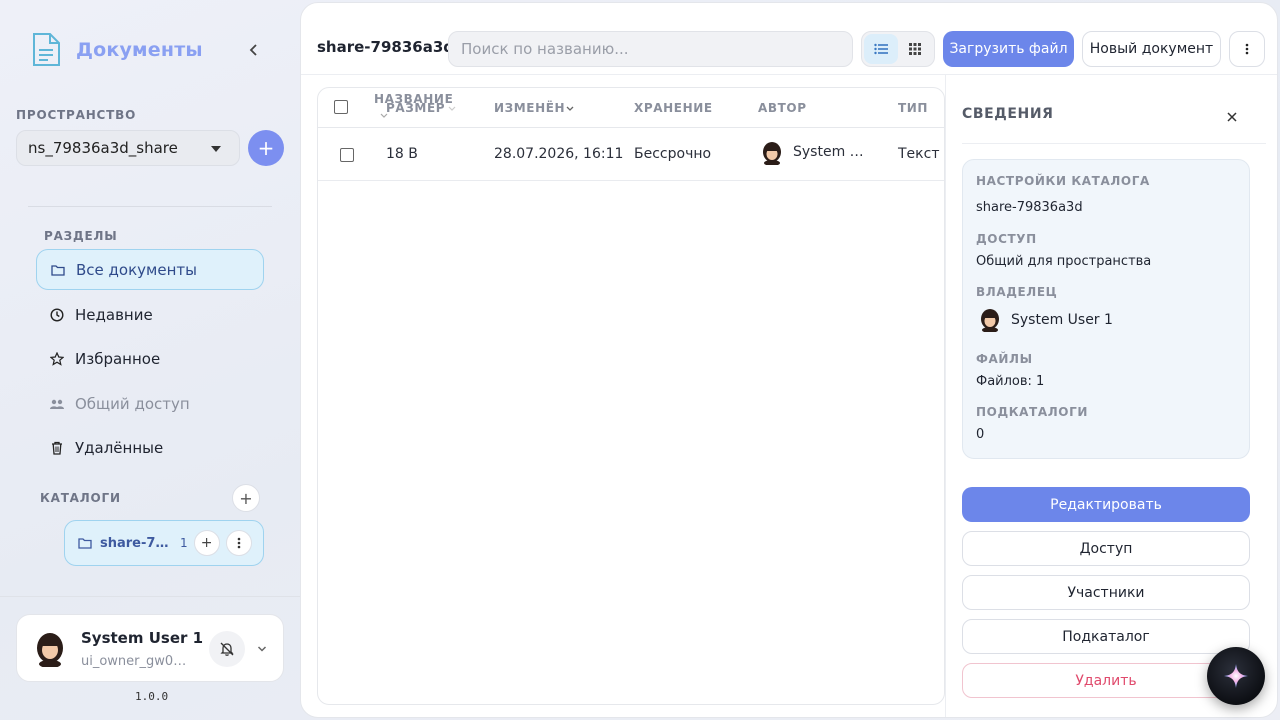  Describe the element at coordinates (216, 149) in the screenshot. I see `caret-down-icon` at that location.